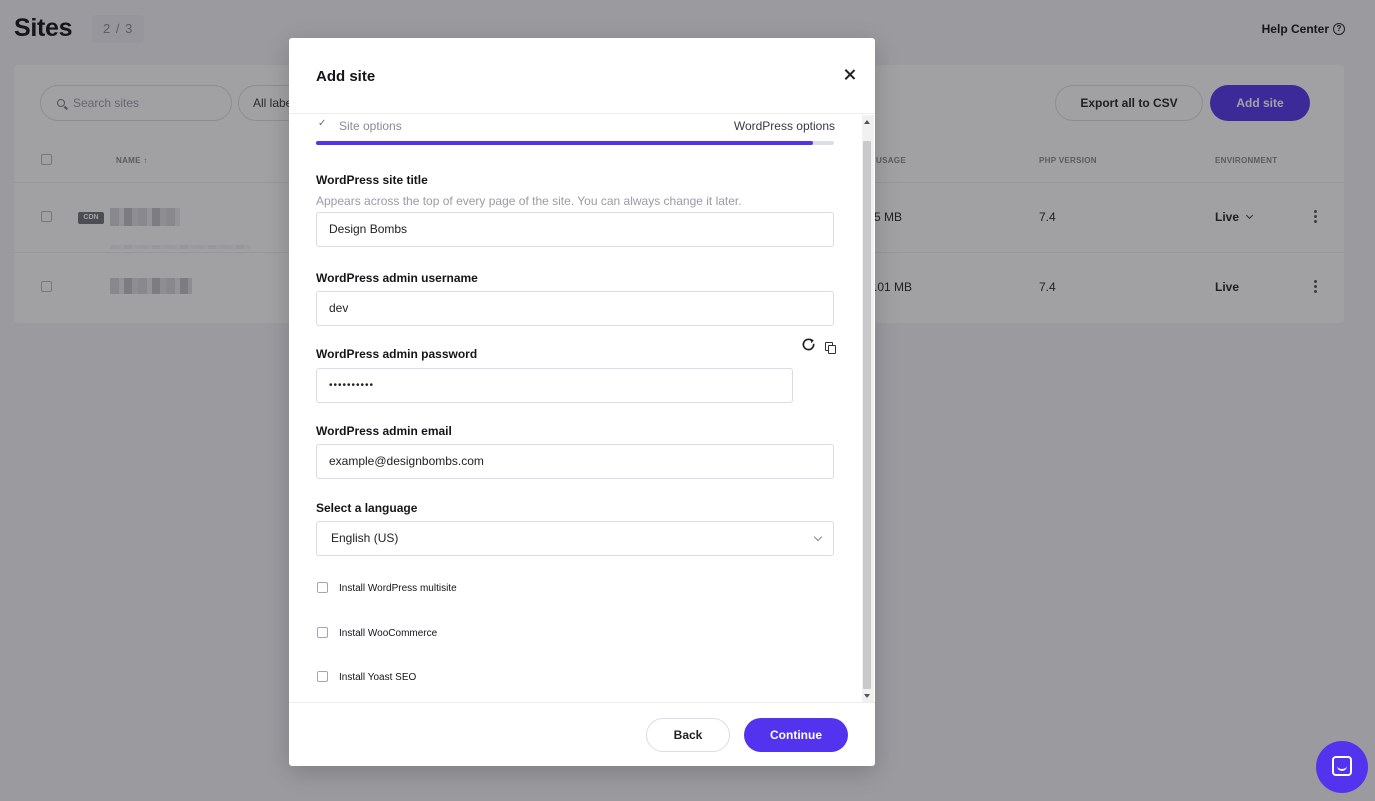 This screenshot has height=801, width=1375. What do you see at coordinates (372, 180) in the screenshot?
I see `site-title-label: WordPress site title` at bounding box center [372, 180].